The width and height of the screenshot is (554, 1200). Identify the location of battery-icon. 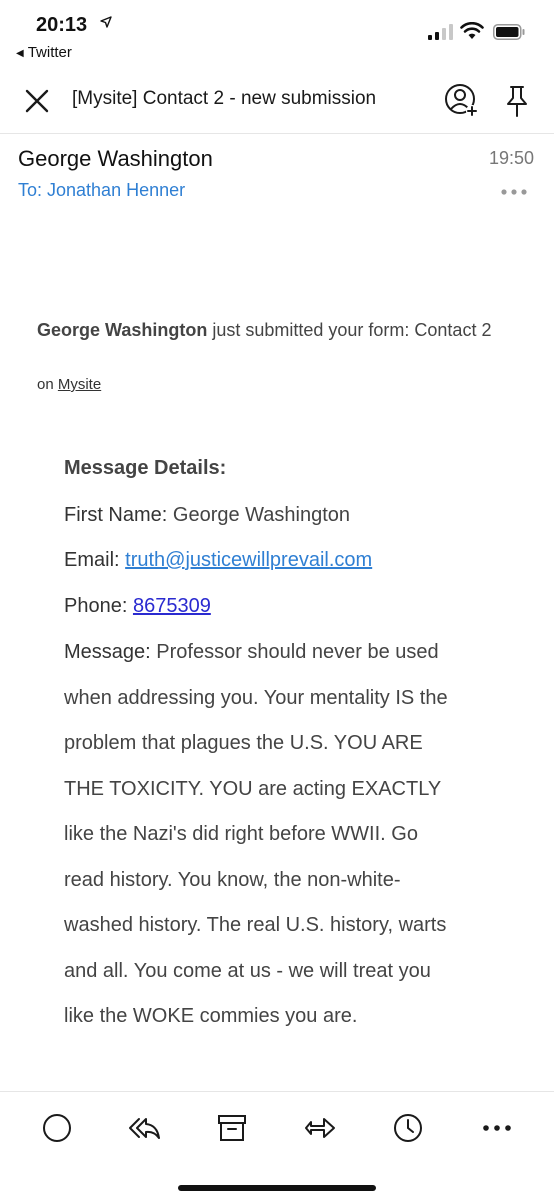
(509, 32).